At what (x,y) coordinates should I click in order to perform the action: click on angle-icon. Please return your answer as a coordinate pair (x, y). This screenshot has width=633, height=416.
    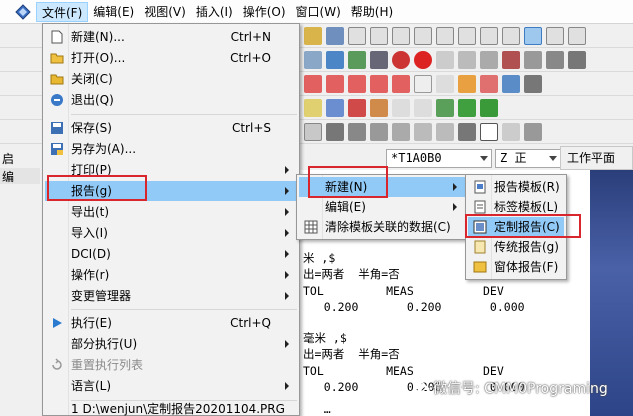
    Looking at the image, I should click on (379, 83).